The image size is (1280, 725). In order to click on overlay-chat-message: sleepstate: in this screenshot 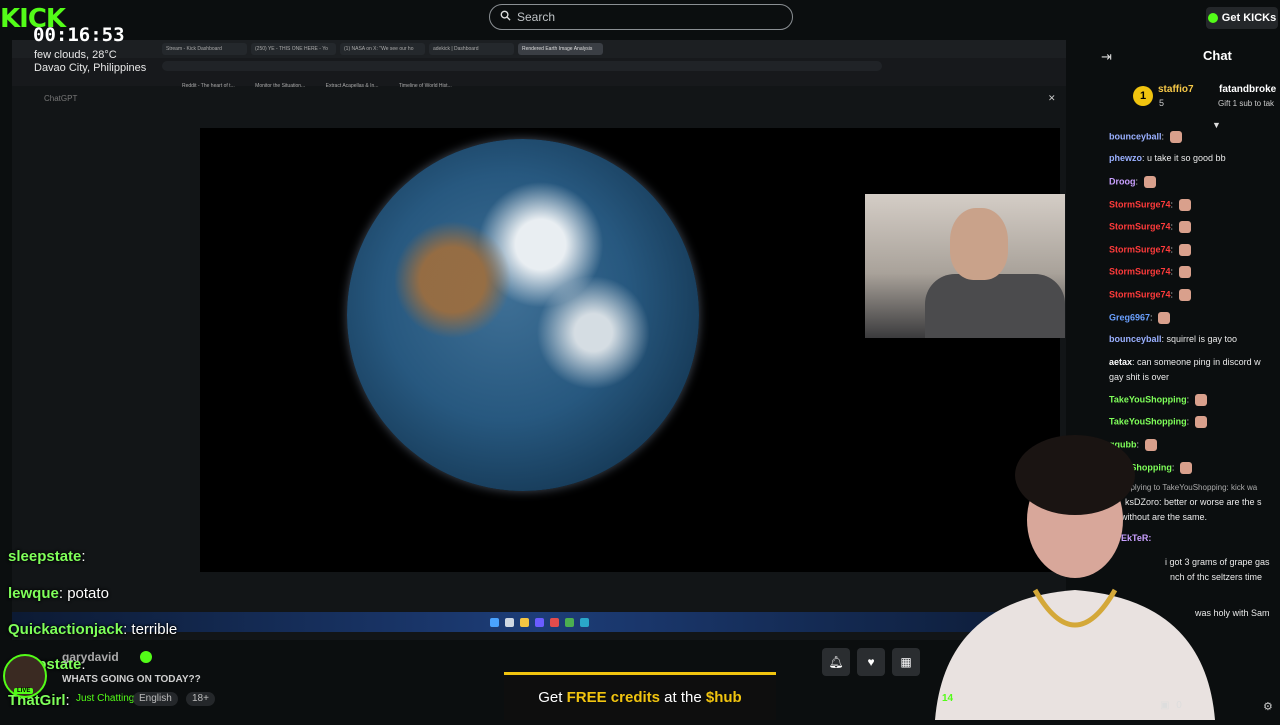, I will do `click(47, 556)`.